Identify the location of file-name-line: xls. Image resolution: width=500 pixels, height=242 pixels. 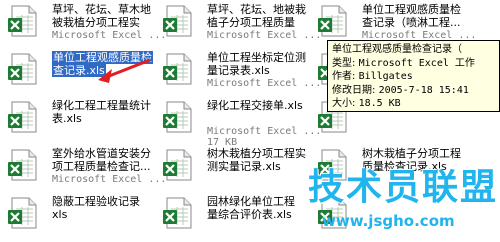
(96, 214).